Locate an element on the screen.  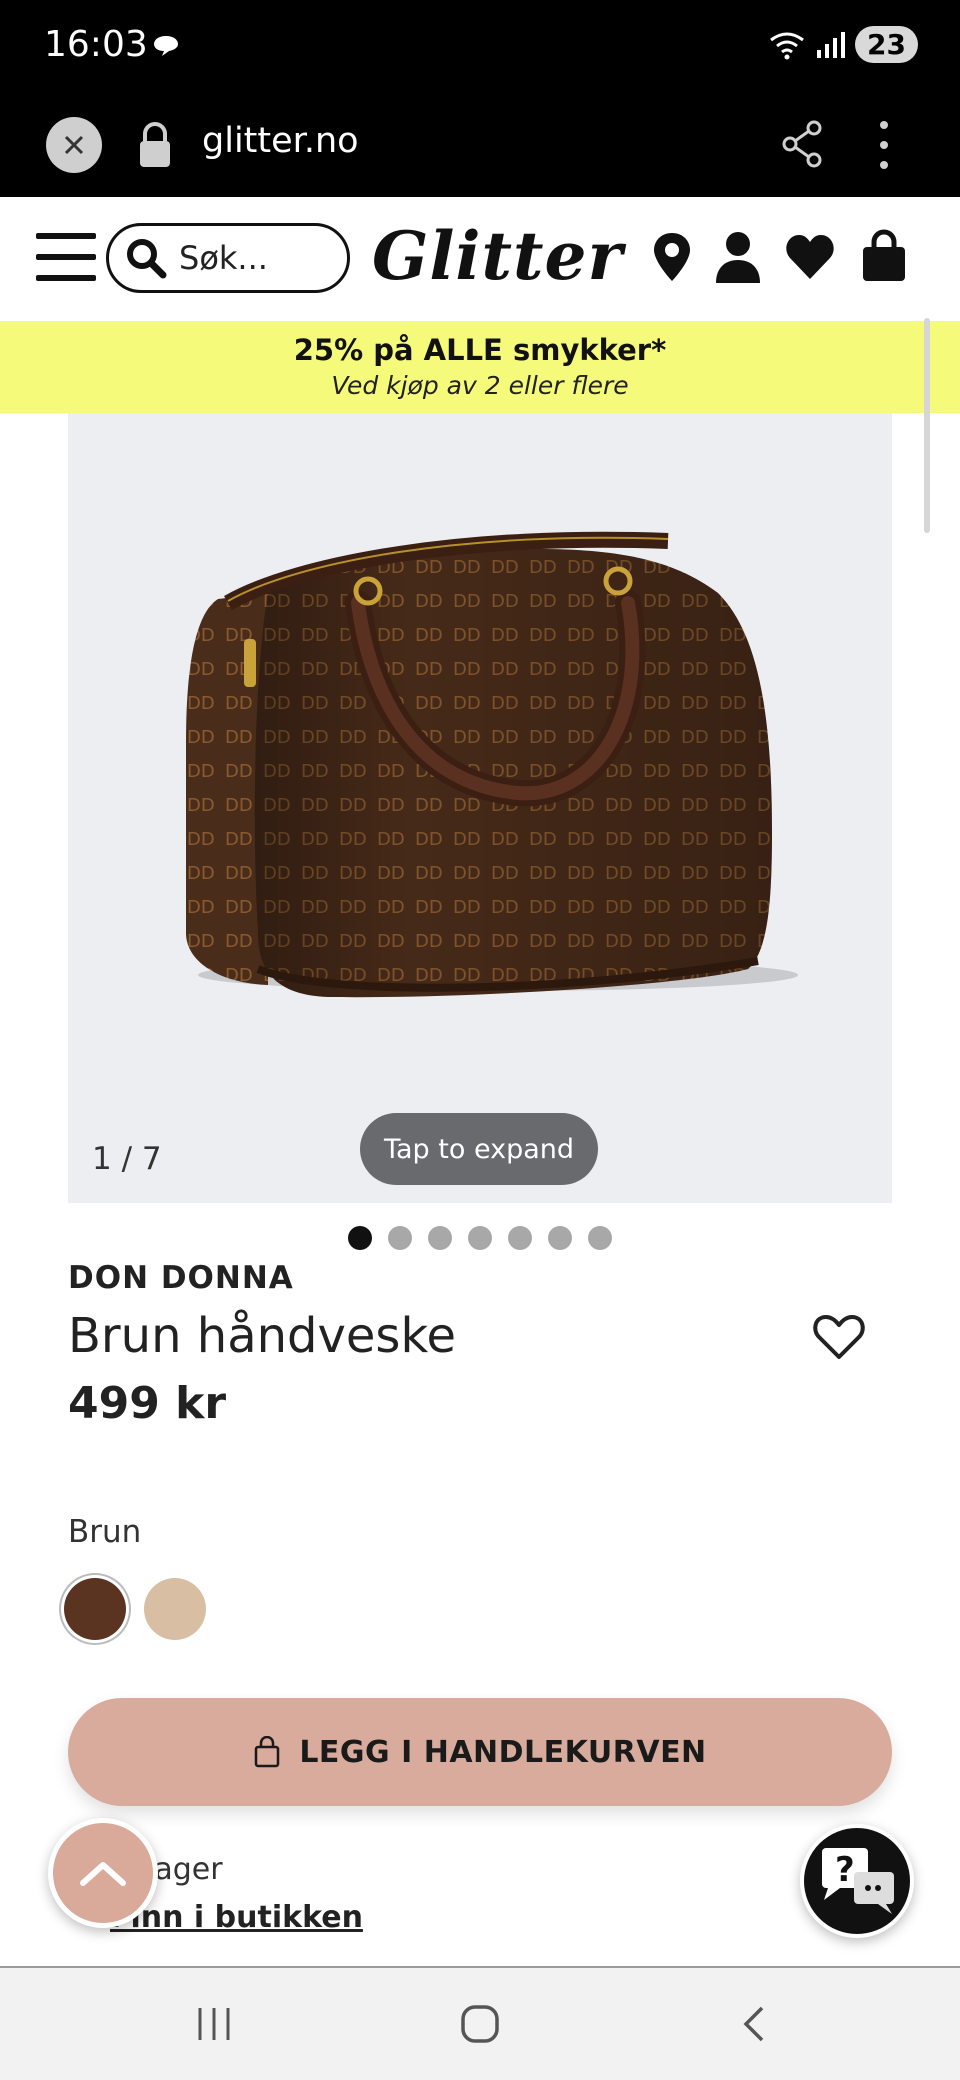
url-bar: glitter.no is located at coordinates (280, 141).